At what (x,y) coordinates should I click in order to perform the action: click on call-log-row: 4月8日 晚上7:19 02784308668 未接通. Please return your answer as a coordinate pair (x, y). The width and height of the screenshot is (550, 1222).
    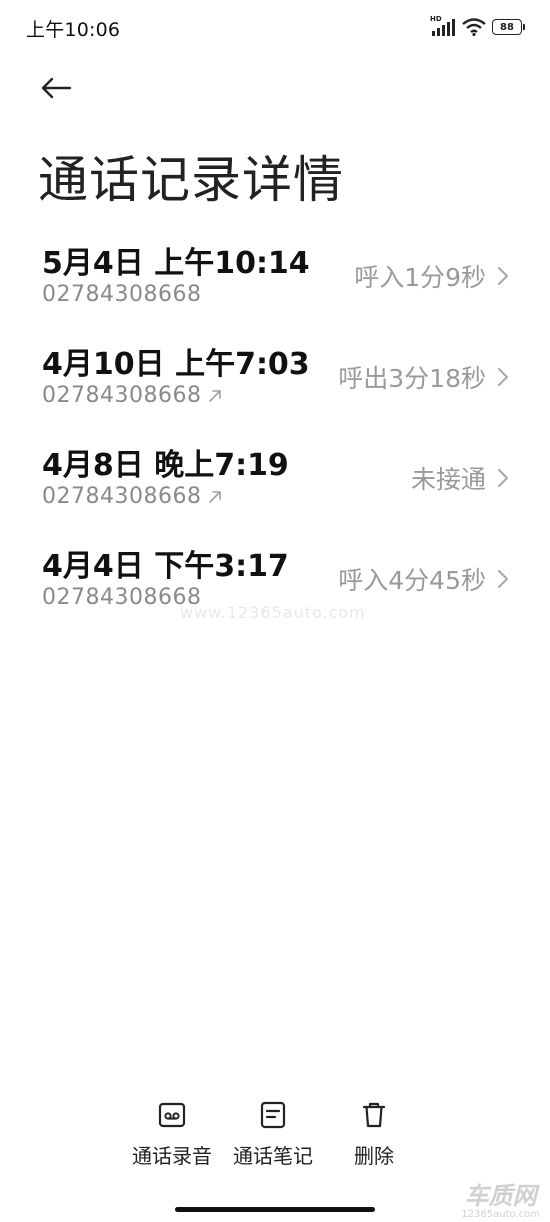
    Looking at the image, I should click on (275, 484).